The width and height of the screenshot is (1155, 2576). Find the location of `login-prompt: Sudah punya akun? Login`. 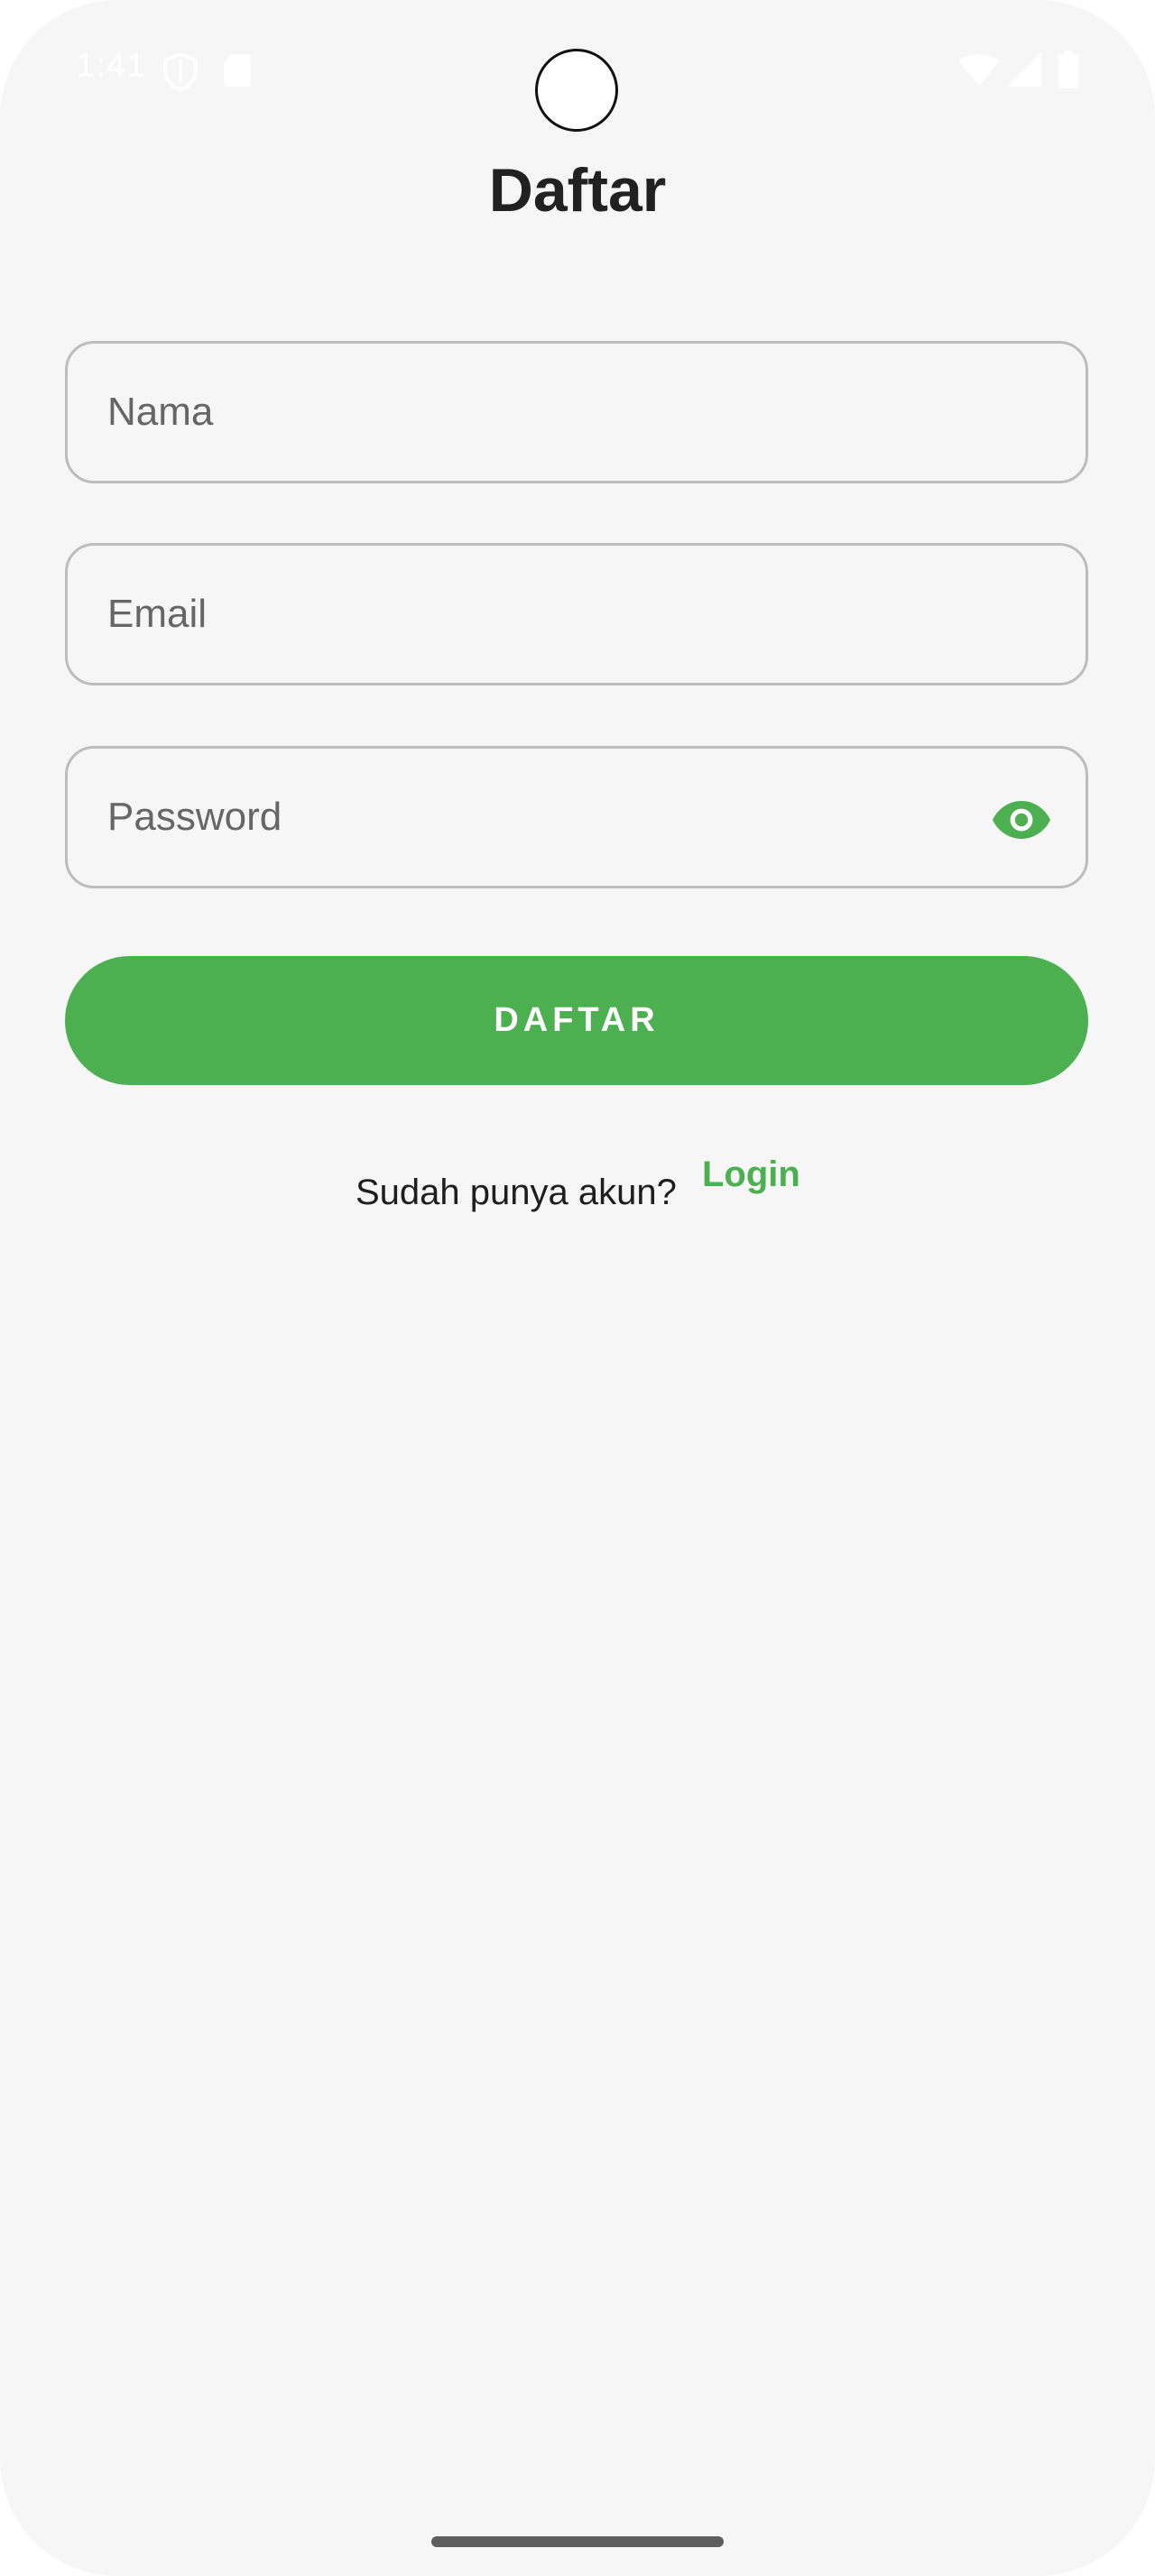

login-prompt: Sudah punya akun? Login is located at coordinates (577, 1191).